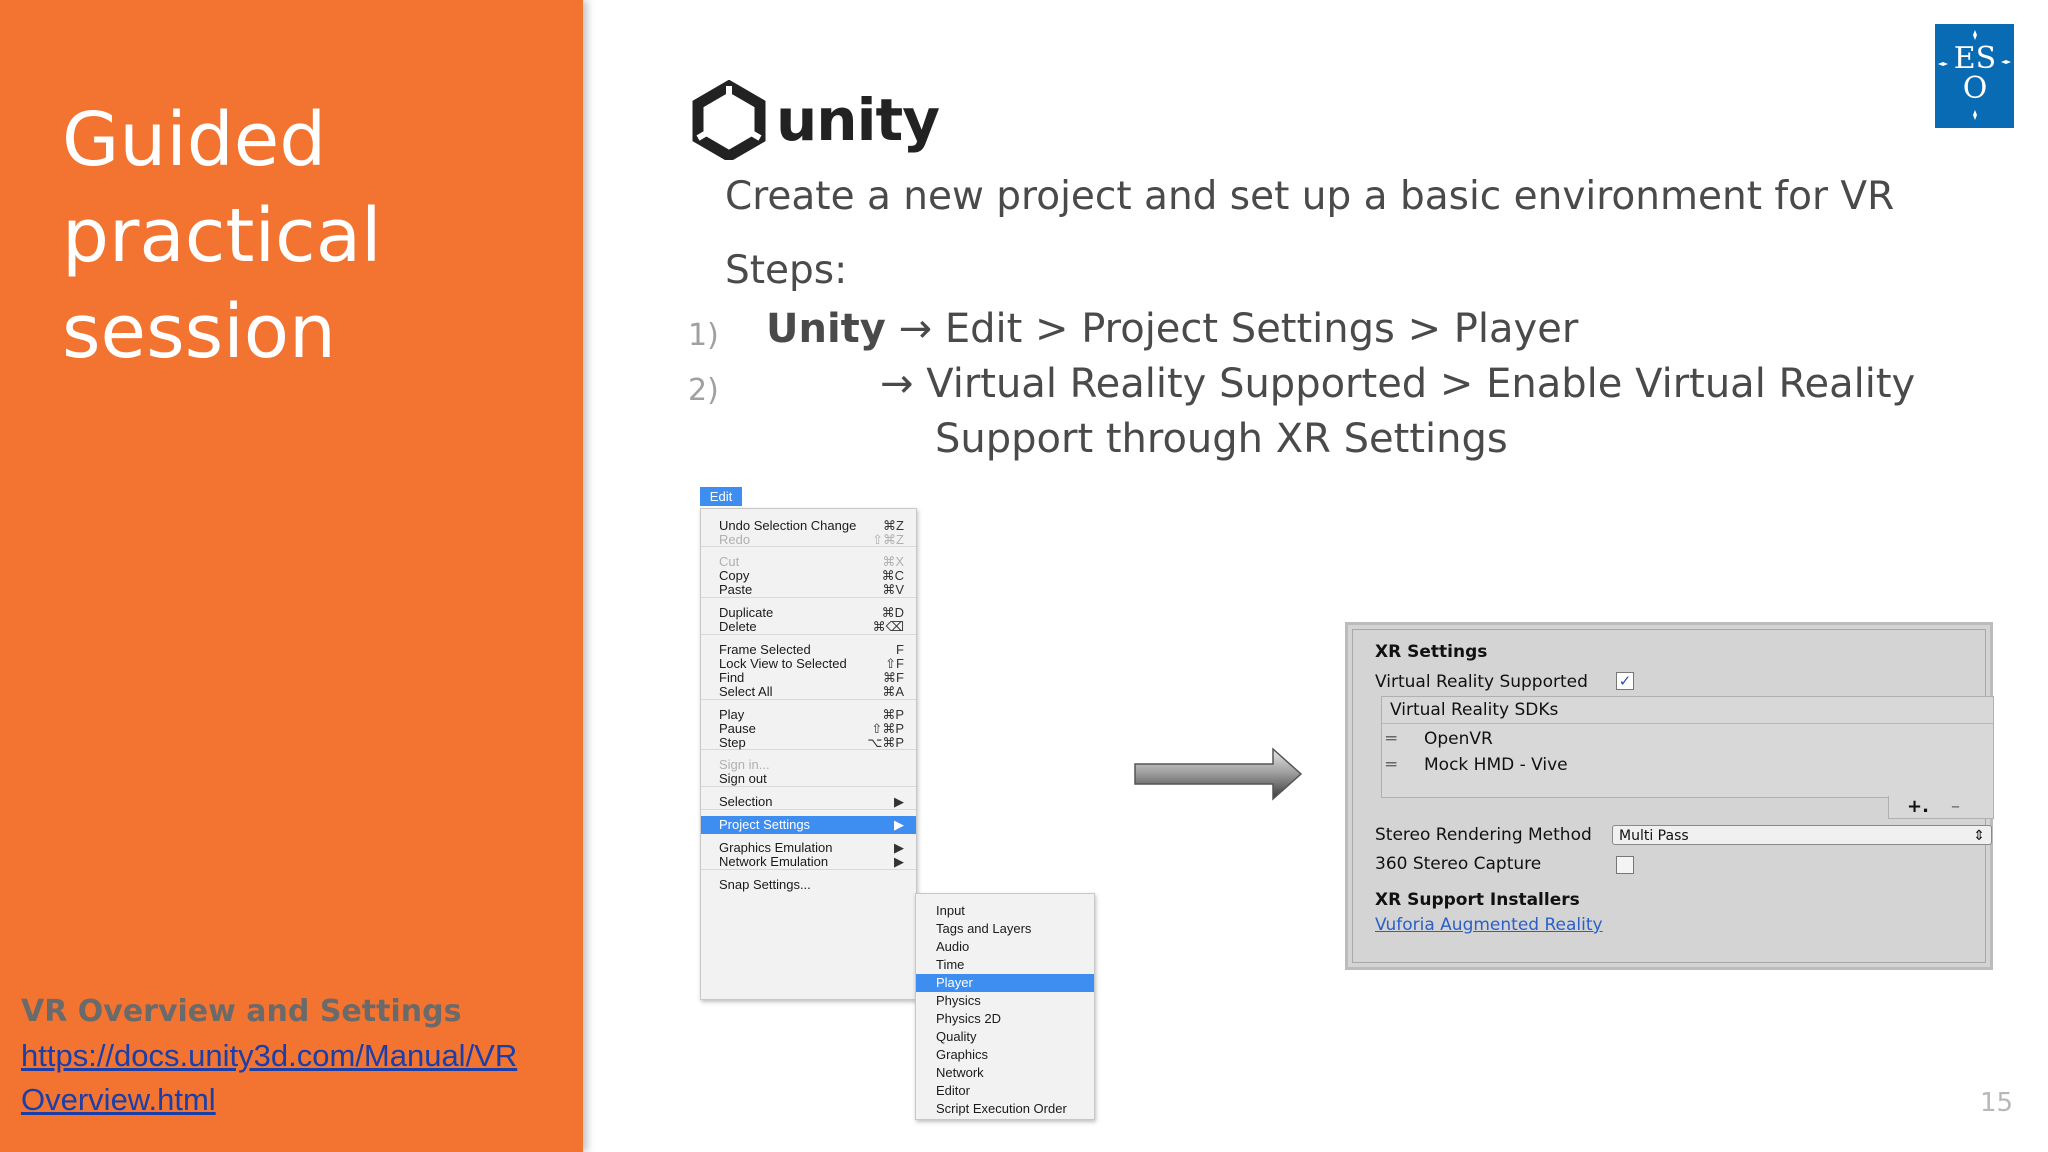 Image resolution: width=2048 pixels, height=1152 pixels. Describe the element at coordinates (732, 742) in the screenshot. I see `edit-menu-item-label: Step` at that location.